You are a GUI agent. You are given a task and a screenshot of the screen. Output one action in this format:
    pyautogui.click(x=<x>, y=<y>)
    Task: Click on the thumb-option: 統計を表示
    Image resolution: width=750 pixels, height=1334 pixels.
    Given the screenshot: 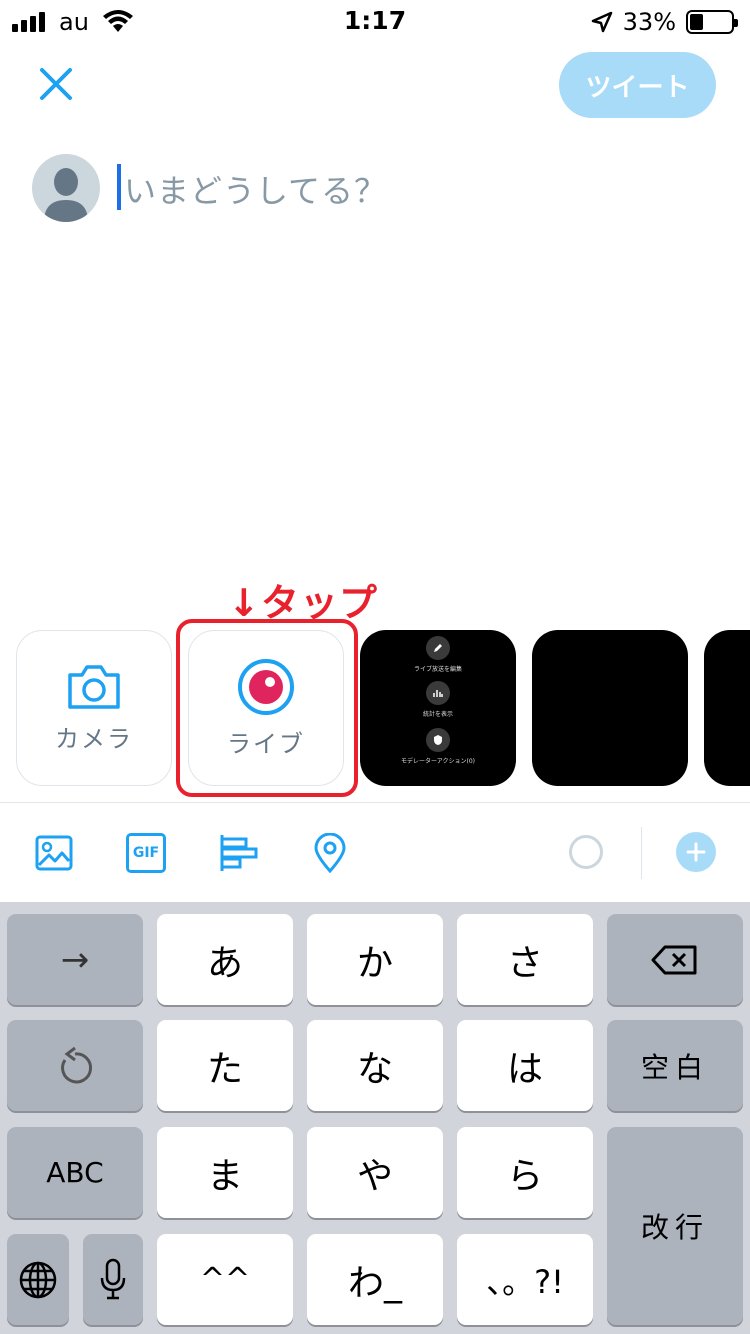 What is the action you would take?
    pyautogui.click(x=438, y=699)
    